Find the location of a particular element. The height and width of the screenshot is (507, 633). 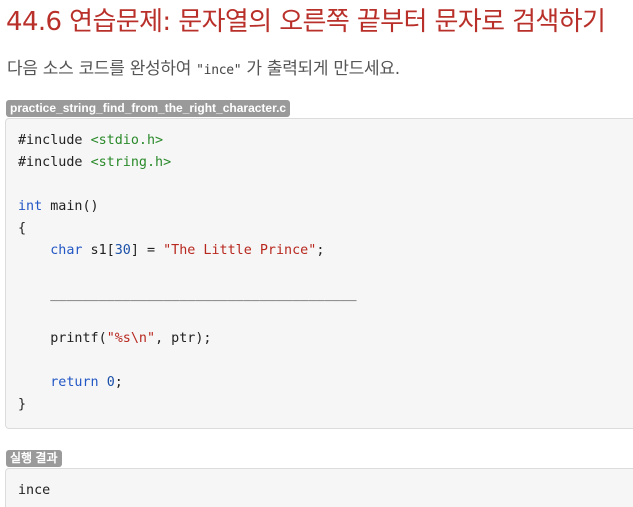

result-label: 실행 결과 is located at coordinates (34, 458).